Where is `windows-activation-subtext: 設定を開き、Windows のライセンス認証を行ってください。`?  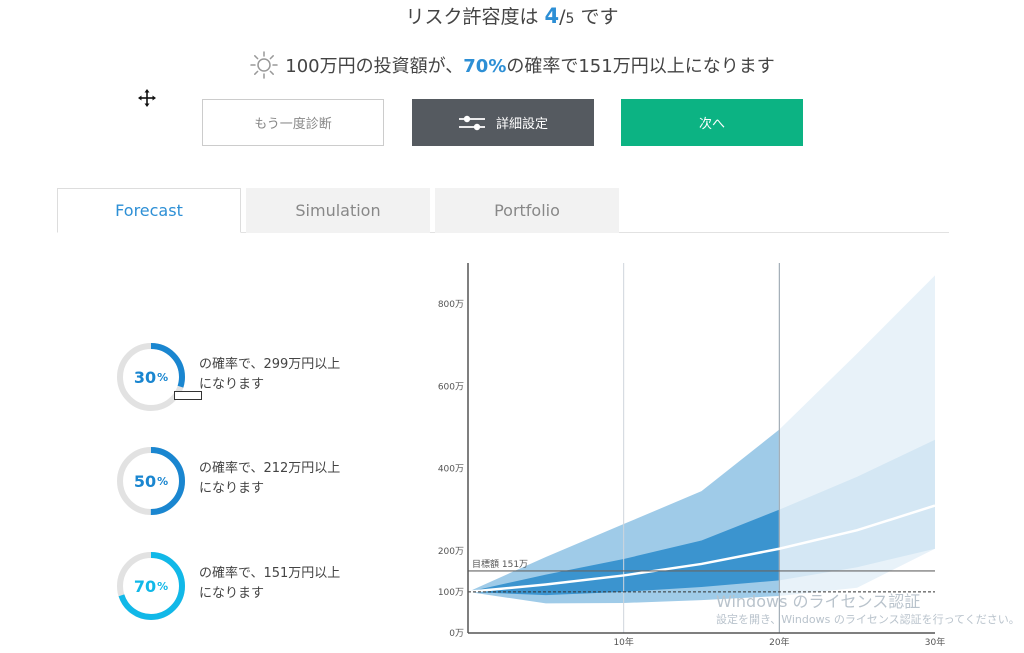
windows-activation-subtext: 設定を開き、Windows のライセンス認証を行ってください。 is located at coordinates (868, 619).